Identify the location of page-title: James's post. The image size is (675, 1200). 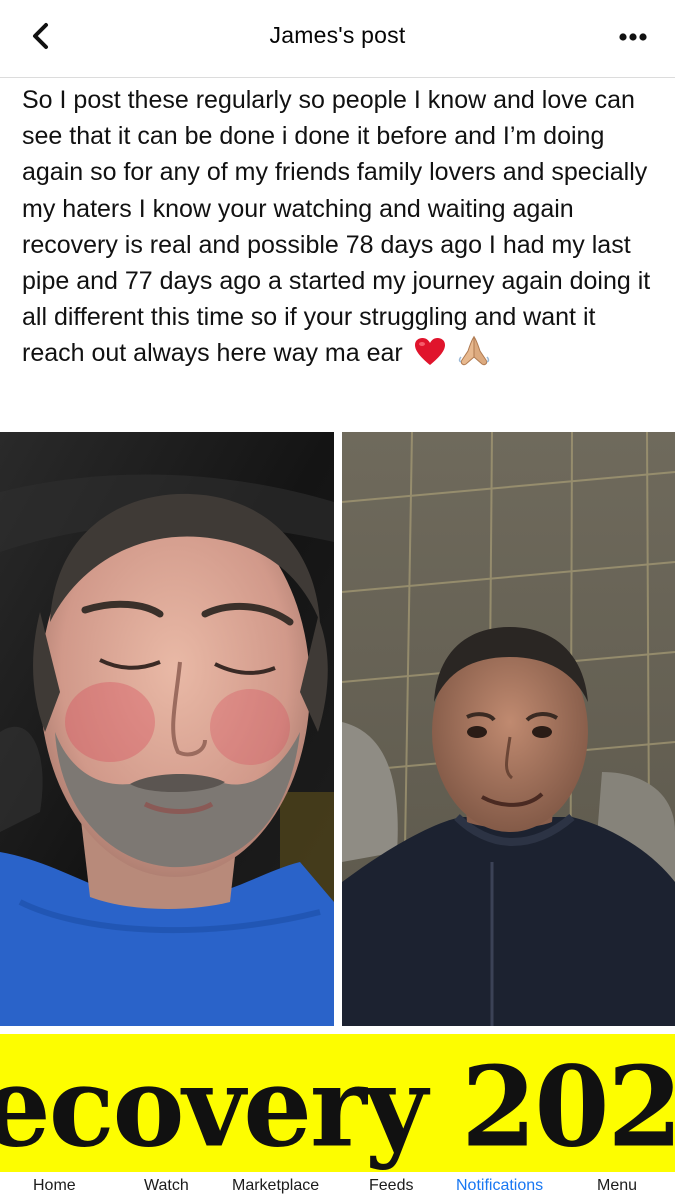
(337, 35).